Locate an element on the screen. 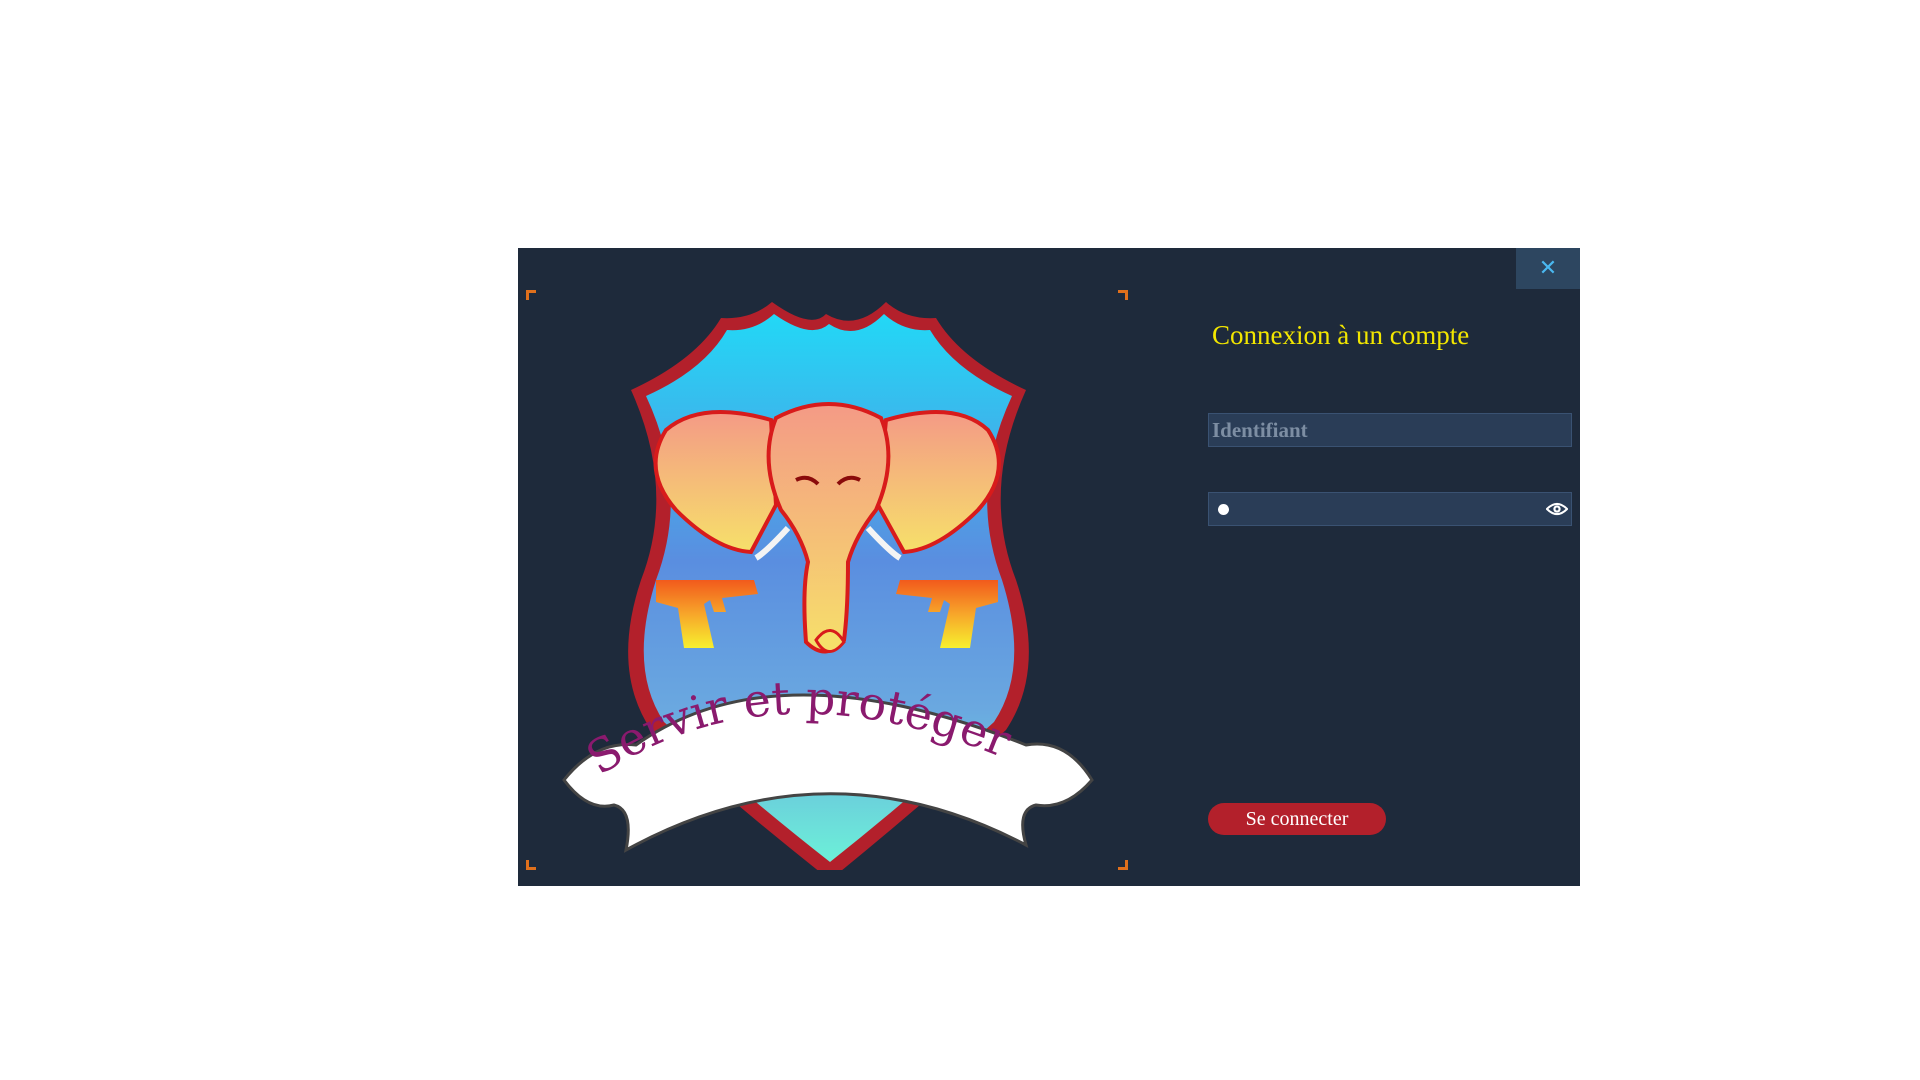  login-button: Se connecter is located at coordinates (1297, 819).